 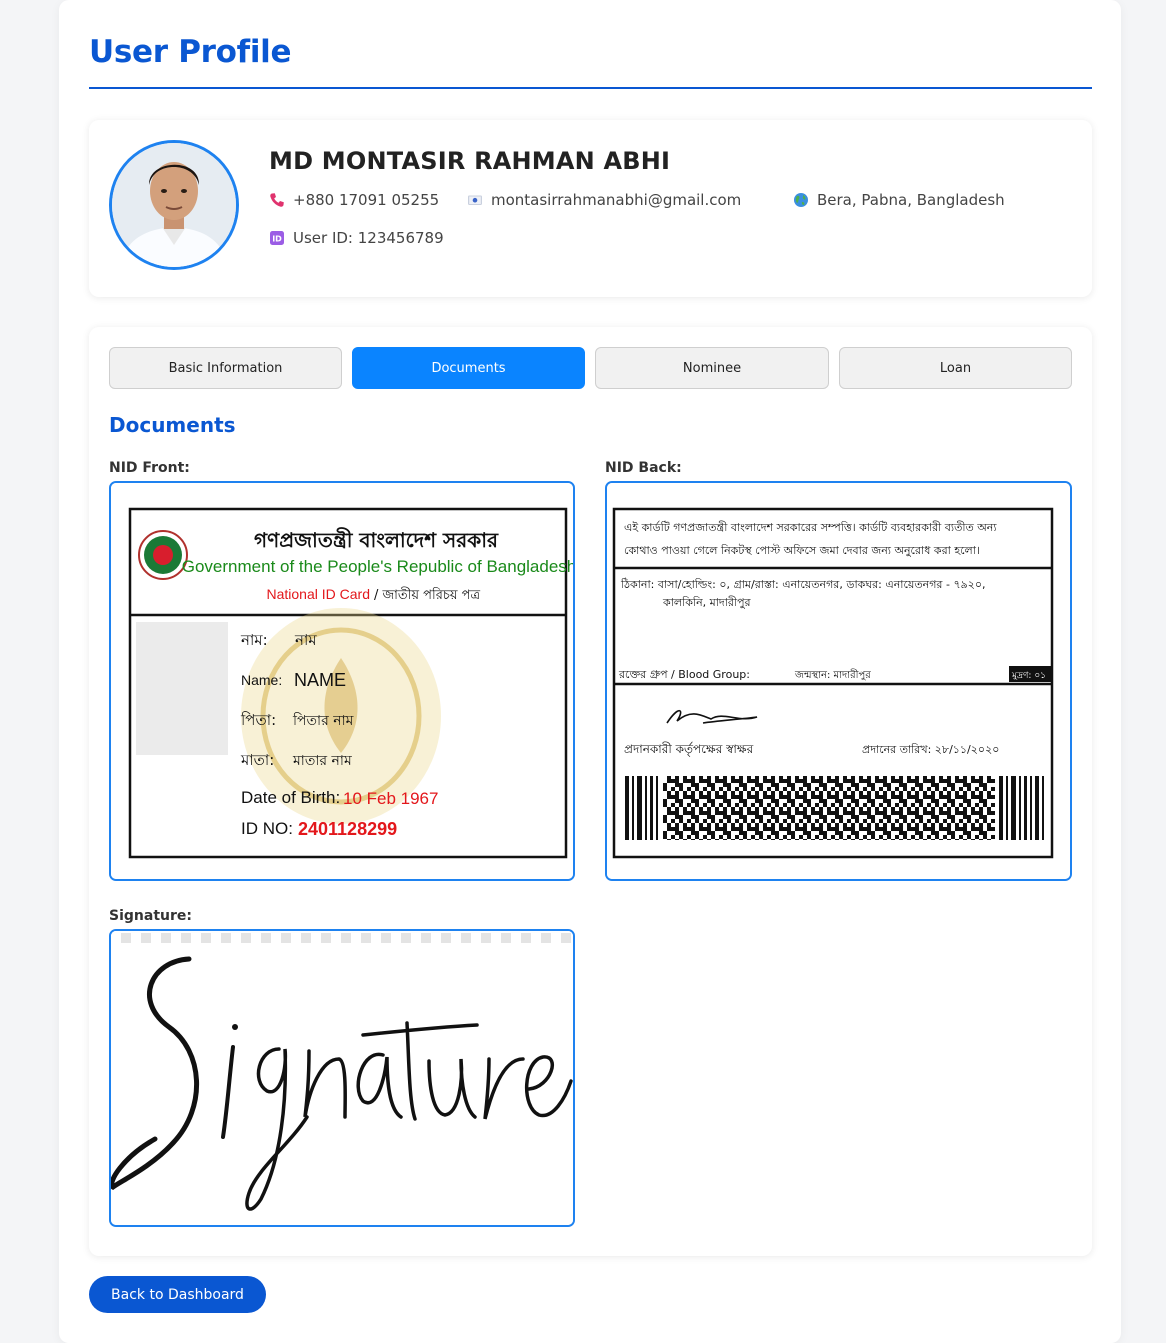 What do you see at coordinates (955, 368) in the screenshot?
I see `tab-loan: Loan` at bounding box center [955, 368].